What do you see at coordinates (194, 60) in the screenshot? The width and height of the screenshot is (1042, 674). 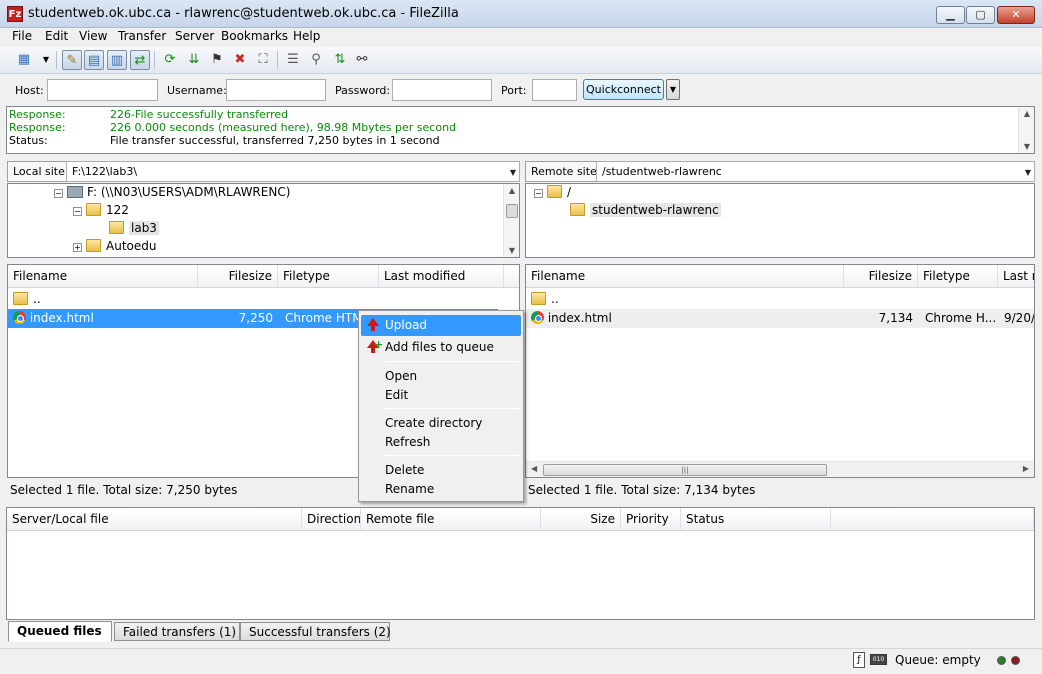 I see `process-queue-icon: ⇊` at bounding box center [194, 60].